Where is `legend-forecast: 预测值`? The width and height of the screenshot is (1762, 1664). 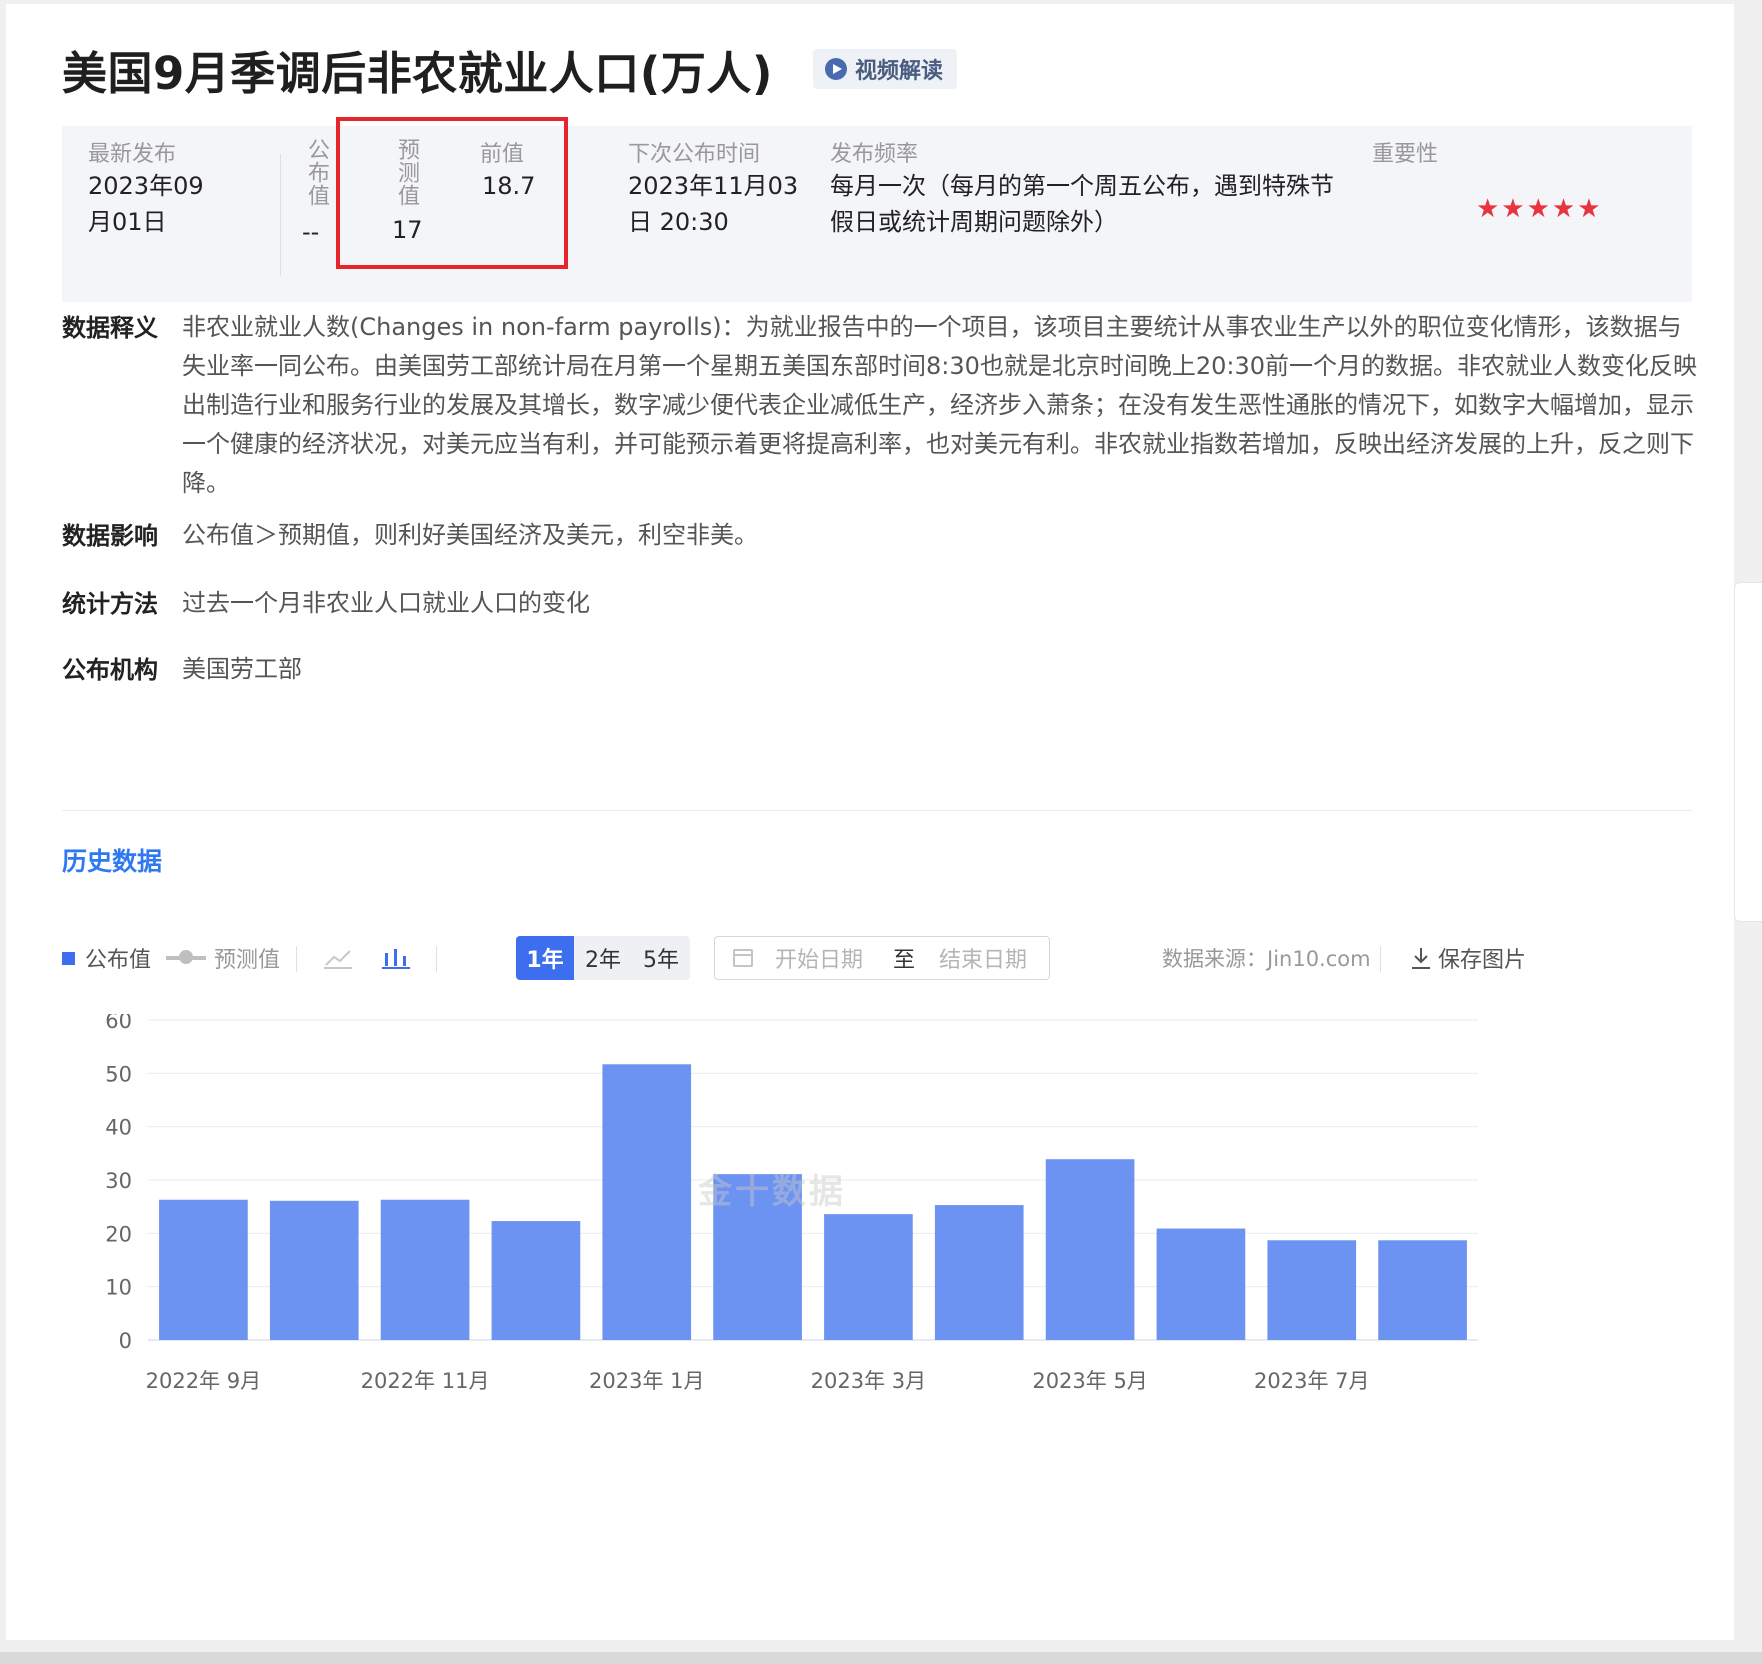
legend-forecast: 预测值 is located at coordinates (223, 958).